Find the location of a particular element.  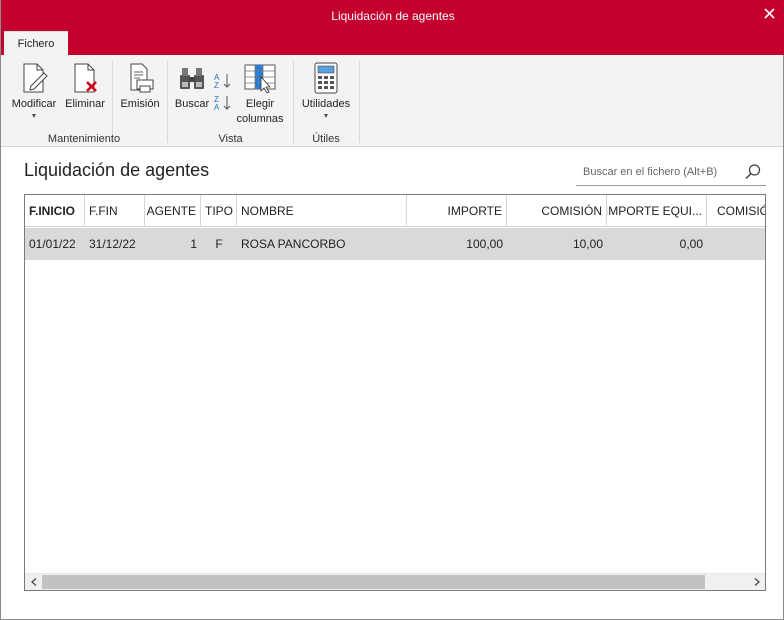

tab-fichero: Fichero is located at coordinates (36, 43).